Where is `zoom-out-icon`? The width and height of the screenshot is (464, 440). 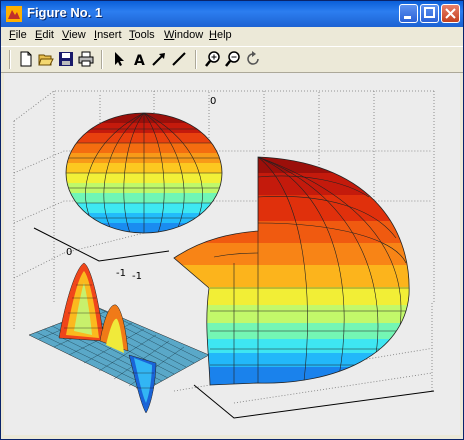 zoom-out-icon is located at coordinates (233, 59).